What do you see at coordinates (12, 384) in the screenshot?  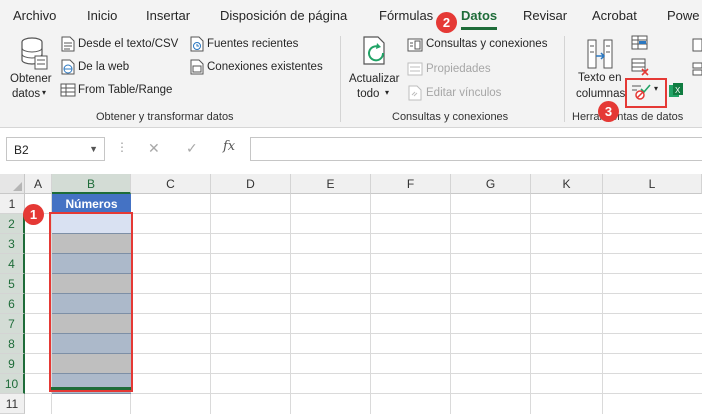 I see `row-header-10: 10` at bounding box center [12, 384].